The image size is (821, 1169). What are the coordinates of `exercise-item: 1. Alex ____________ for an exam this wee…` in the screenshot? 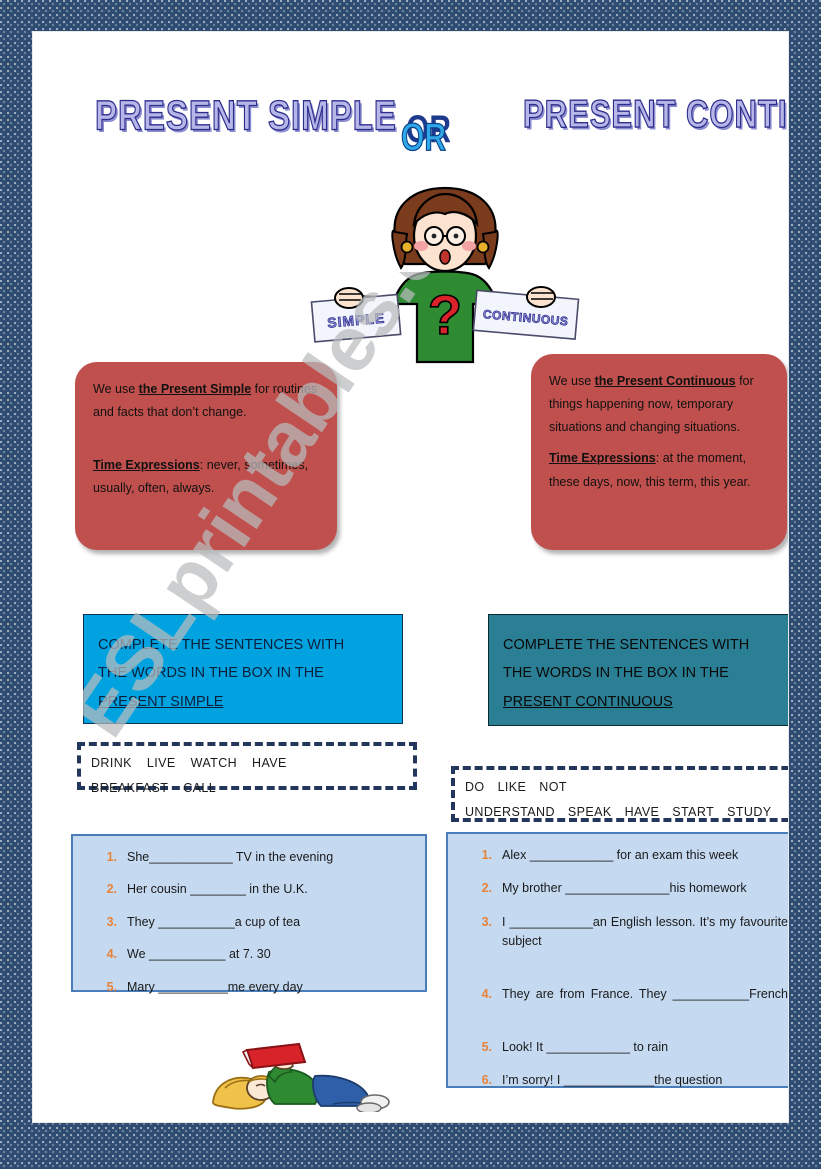 It's located at (623, 855).